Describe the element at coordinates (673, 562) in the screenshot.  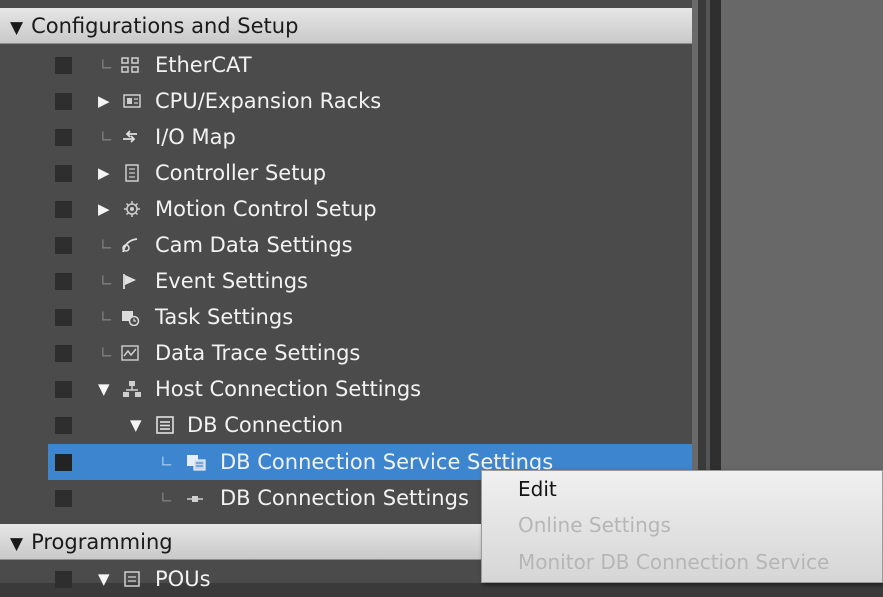
I see `menu-item-monitor-db-connection-service: Monitor DB Connection Service` at that location.